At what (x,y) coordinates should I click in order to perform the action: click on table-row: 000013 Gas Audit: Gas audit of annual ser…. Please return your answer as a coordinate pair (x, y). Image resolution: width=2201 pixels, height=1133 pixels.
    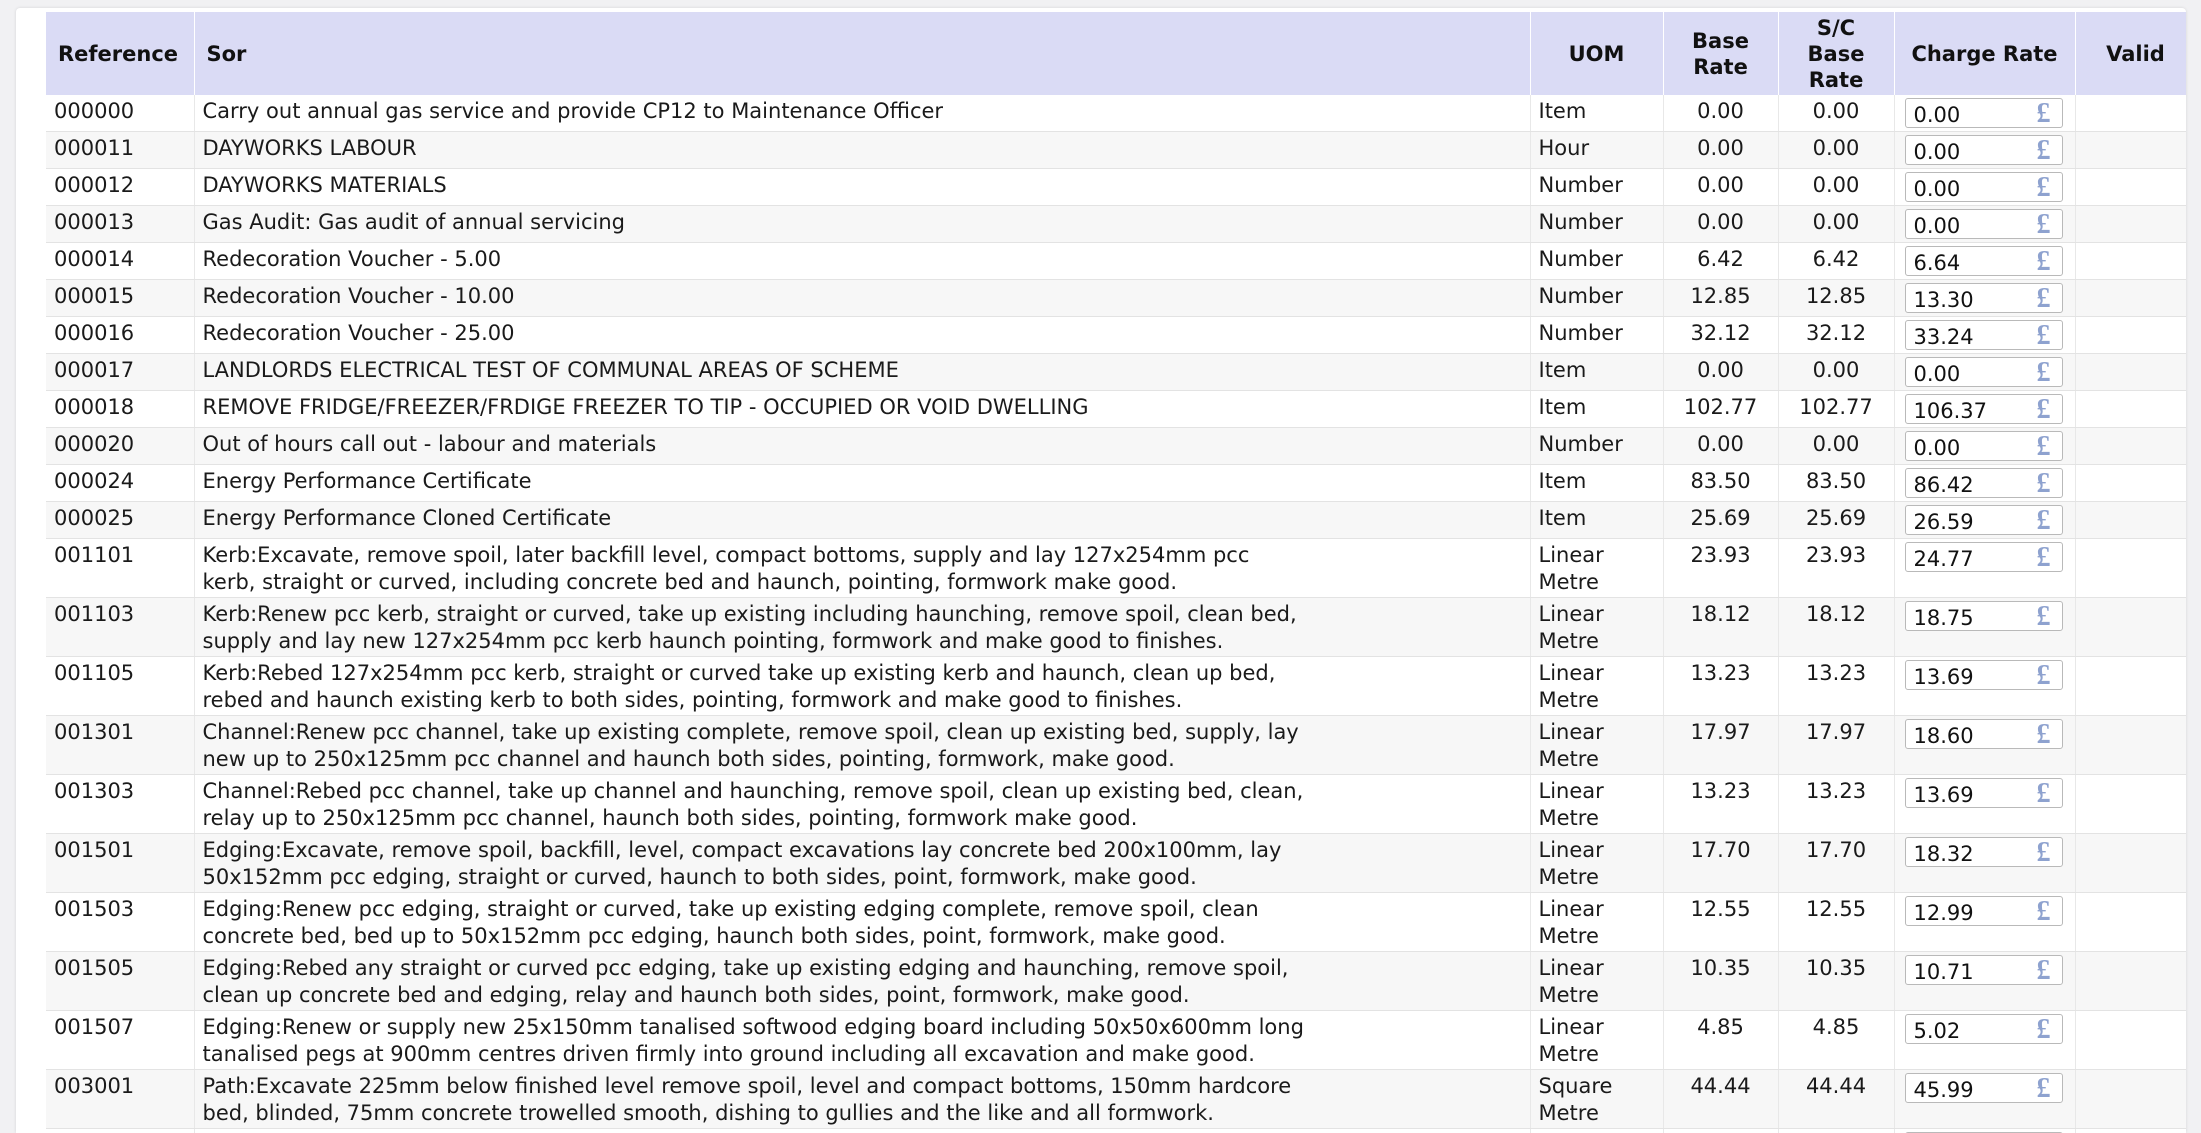
    Looking at the image, I should click on (1116, 224).